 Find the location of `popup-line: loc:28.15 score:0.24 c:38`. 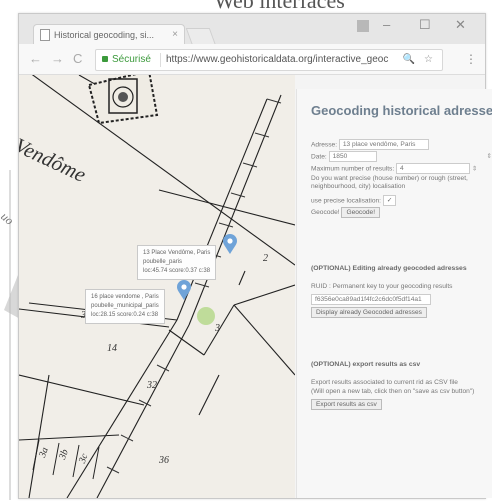

popup-line: loc:28.15 score:0.24 c:38 is located at coordinates (125, 315).